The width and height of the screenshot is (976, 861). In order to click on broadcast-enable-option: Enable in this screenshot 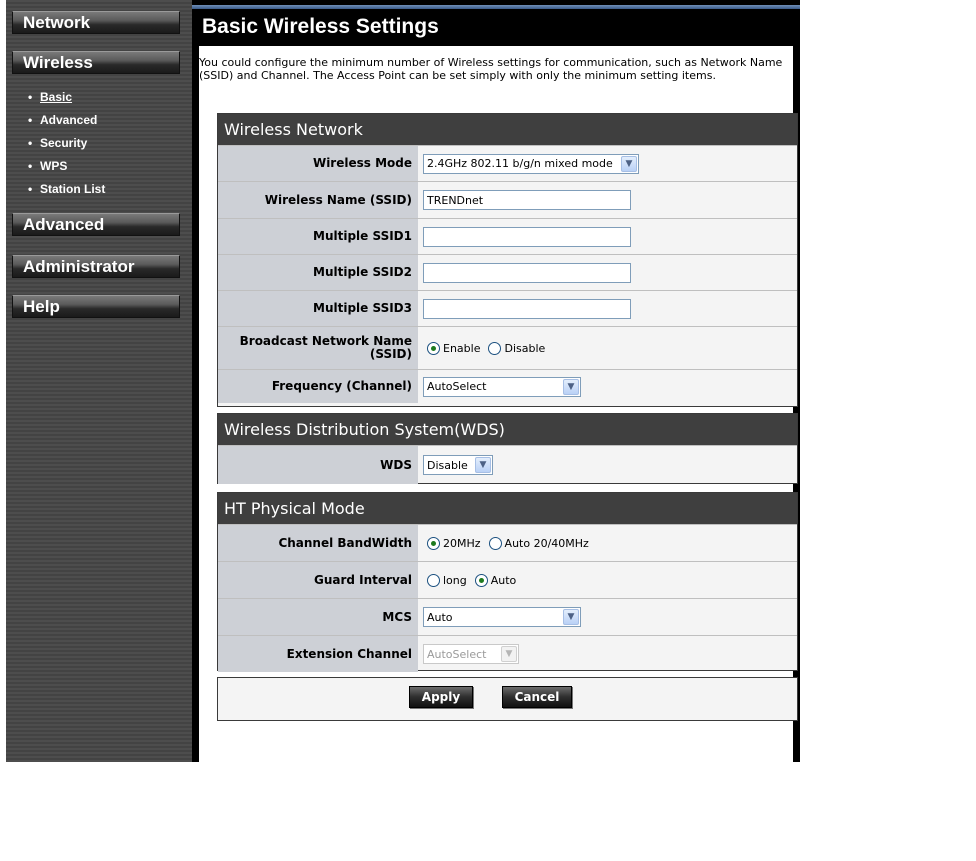, I will do `click(451, 348)`.